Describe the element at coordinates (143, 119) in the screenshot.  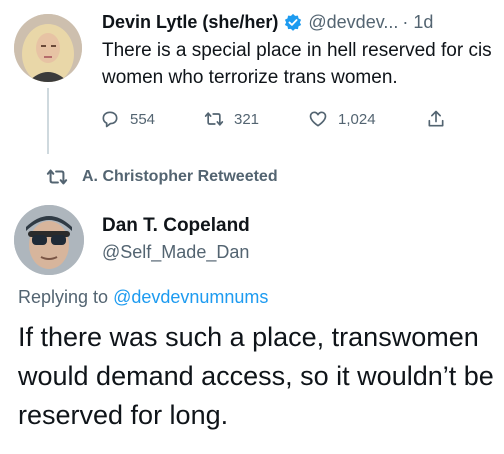
I see `reply-count: 554` at that location.